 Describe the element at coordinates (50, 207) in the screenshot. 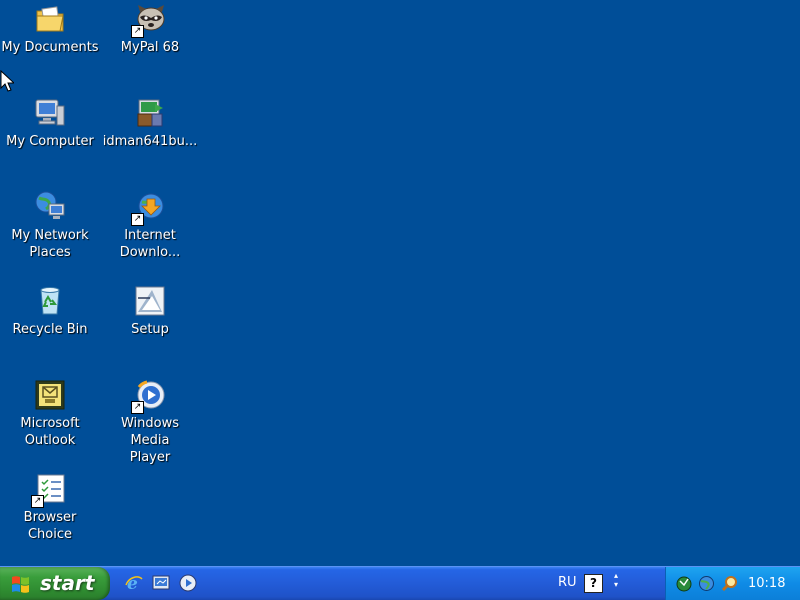

I see `network-places-icon` at that location.